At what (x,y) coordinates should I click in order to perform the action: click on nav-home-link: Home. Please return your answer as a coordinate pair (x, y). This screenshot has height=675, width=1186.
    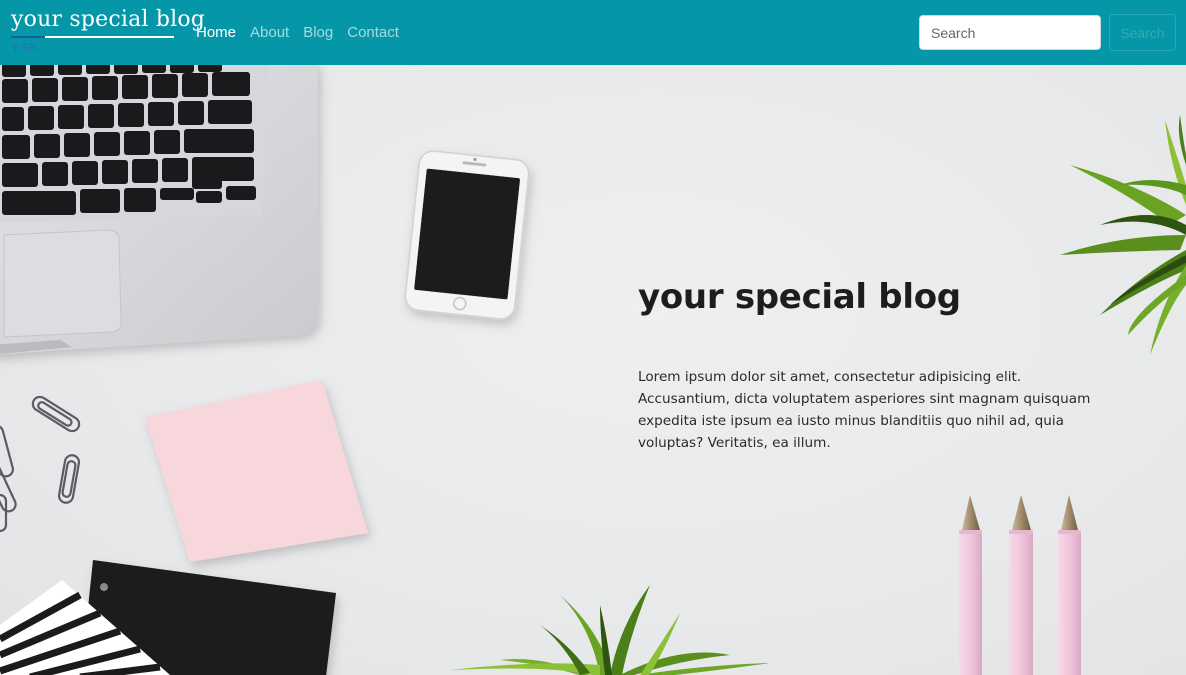
    Looking at the image, I should click on (216, 32).